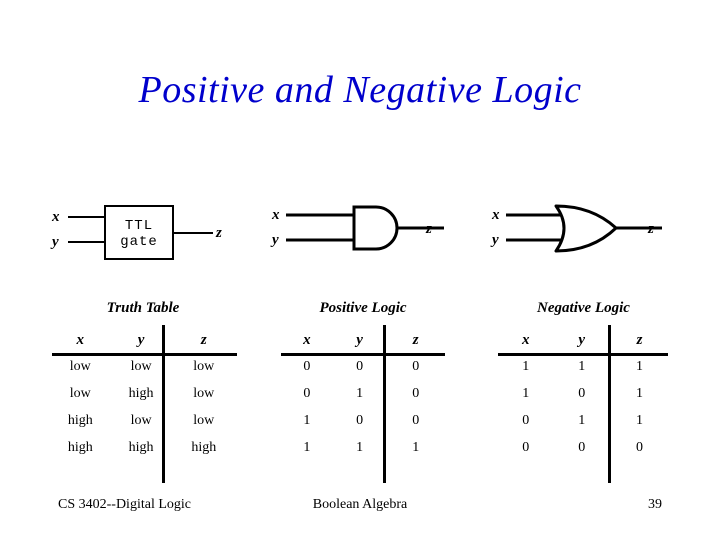 The height and width of the screenshot is (540, 720). I want to click on ttl-input-y-wire, so click(86, 242).